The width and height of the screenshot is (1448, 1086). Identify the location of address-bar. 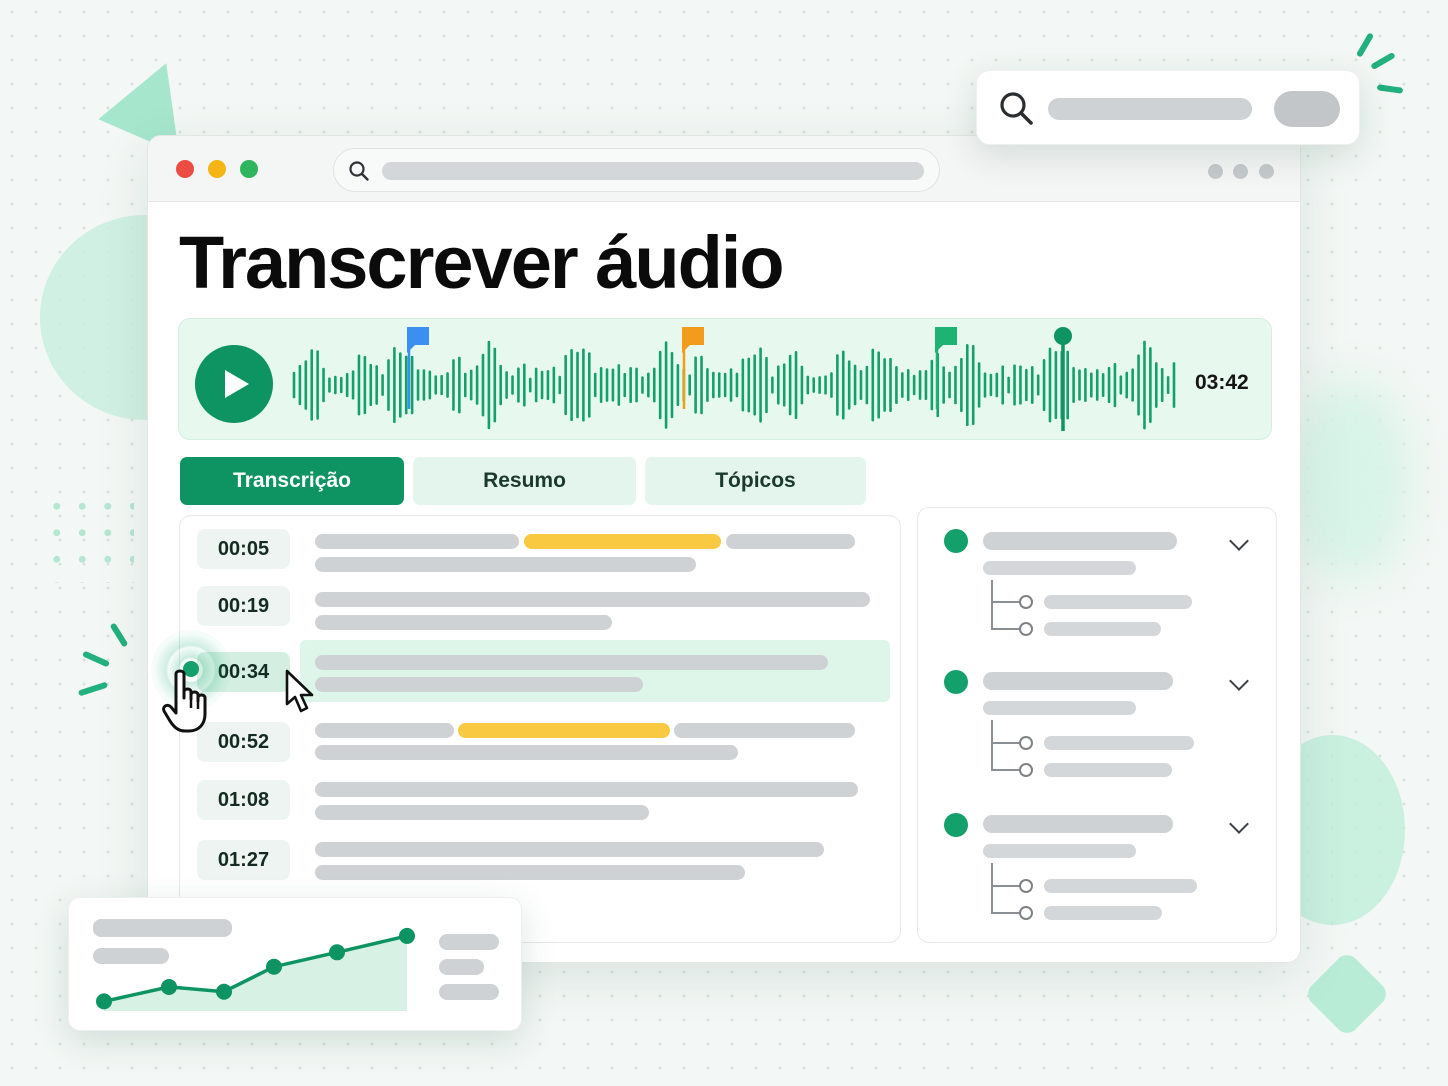
(636, 170).